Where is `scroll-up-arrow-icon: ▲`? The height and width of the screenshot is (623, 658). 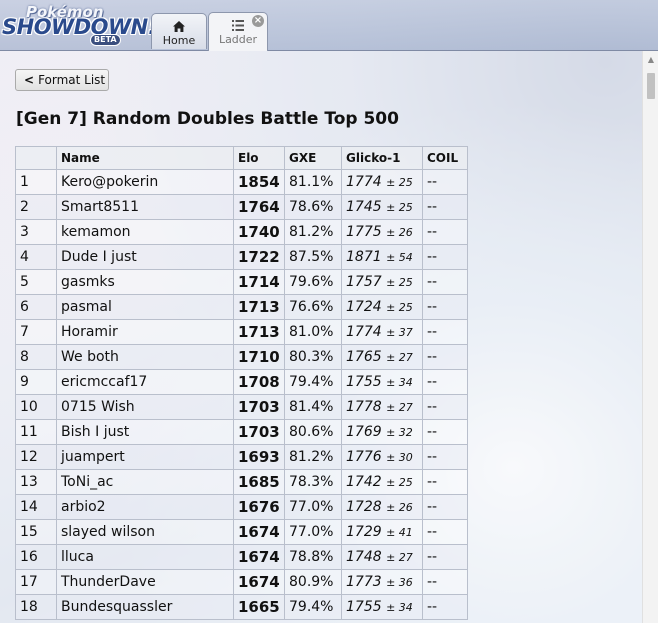
scroll-up-arrow-icon: ▲ is located at coordinates (650, 61).